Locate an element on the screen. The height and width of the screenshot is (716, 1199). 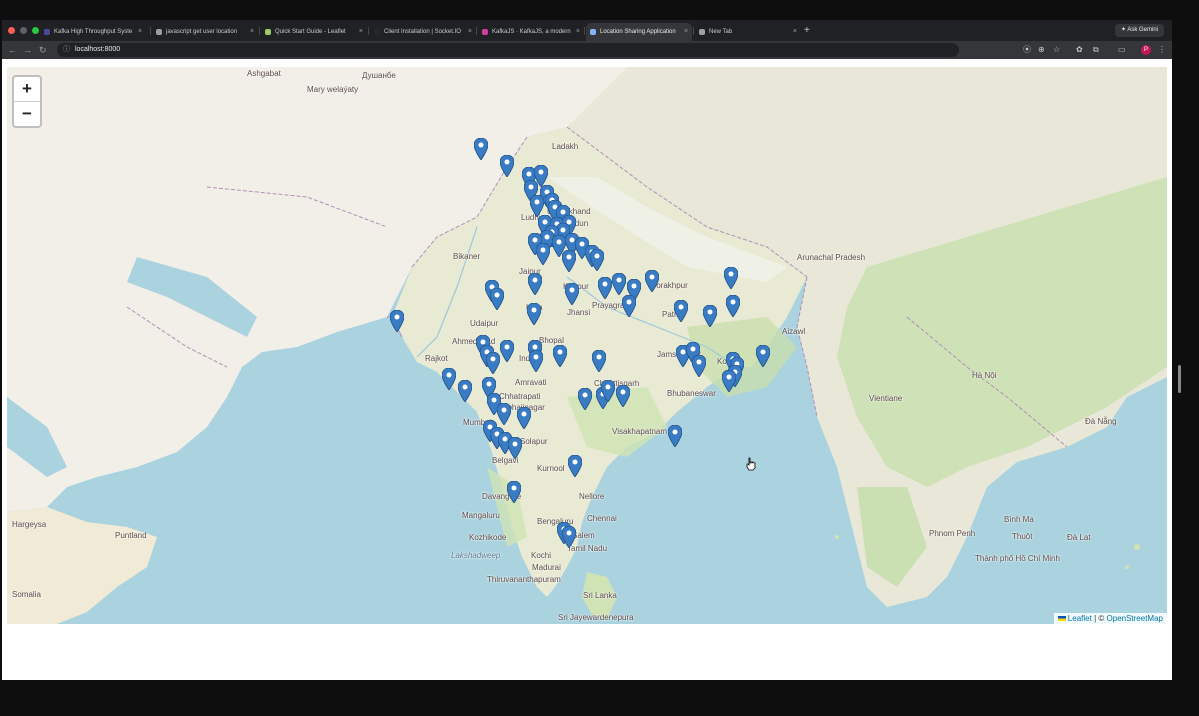
sidebar-icon: ▭ is located at coordinates (1122, 50).